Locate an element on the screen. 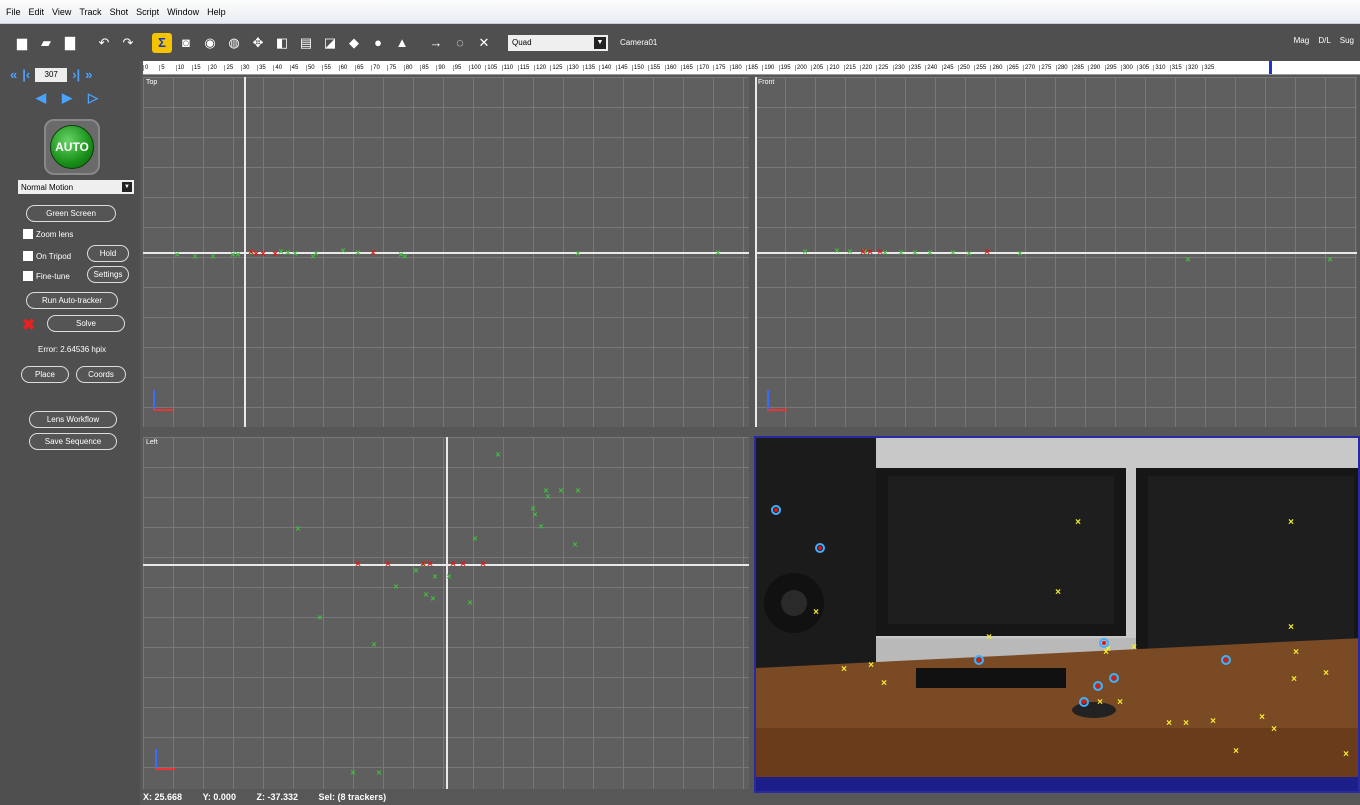  save-icon: ▇ is located at coordinates (70, 43).